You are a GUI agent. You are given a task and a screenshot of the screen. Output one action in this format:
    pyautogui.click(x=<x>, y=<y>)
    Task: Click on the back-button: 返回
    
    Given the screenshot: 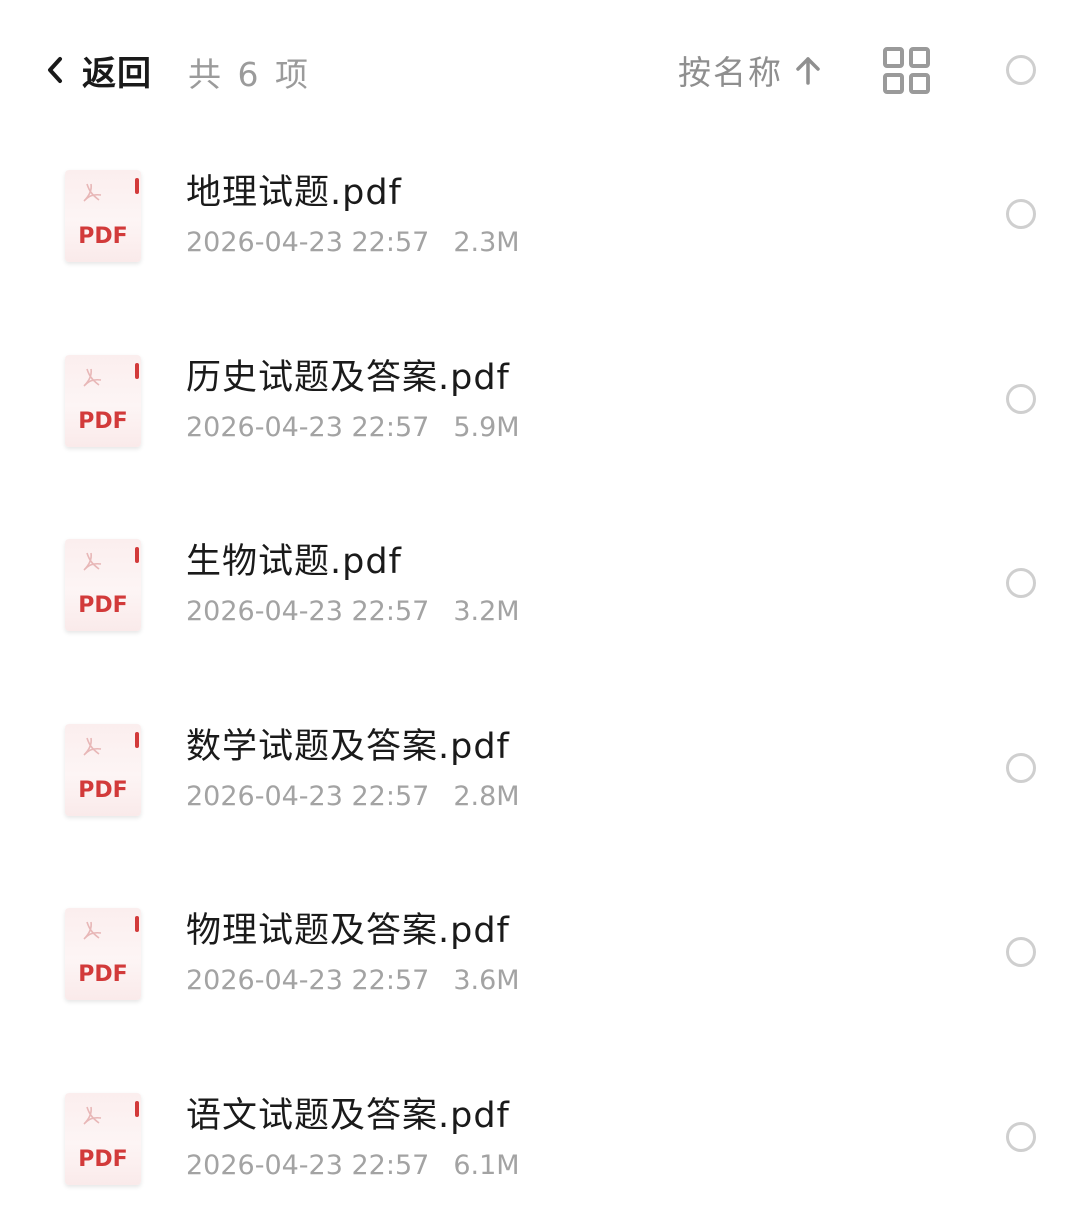 What is the action you would take?
    pyautogui.click(x=96, y=70)
    